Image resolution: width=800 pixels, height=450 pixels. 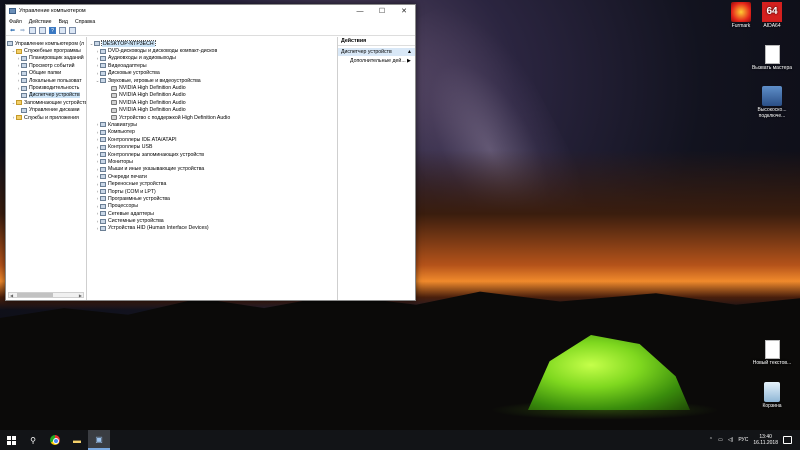 What do you see at coordinates (46, 65) in the screenshot?
I see `tree-item: › Просмотр событий` at bounding box center [46, 65].